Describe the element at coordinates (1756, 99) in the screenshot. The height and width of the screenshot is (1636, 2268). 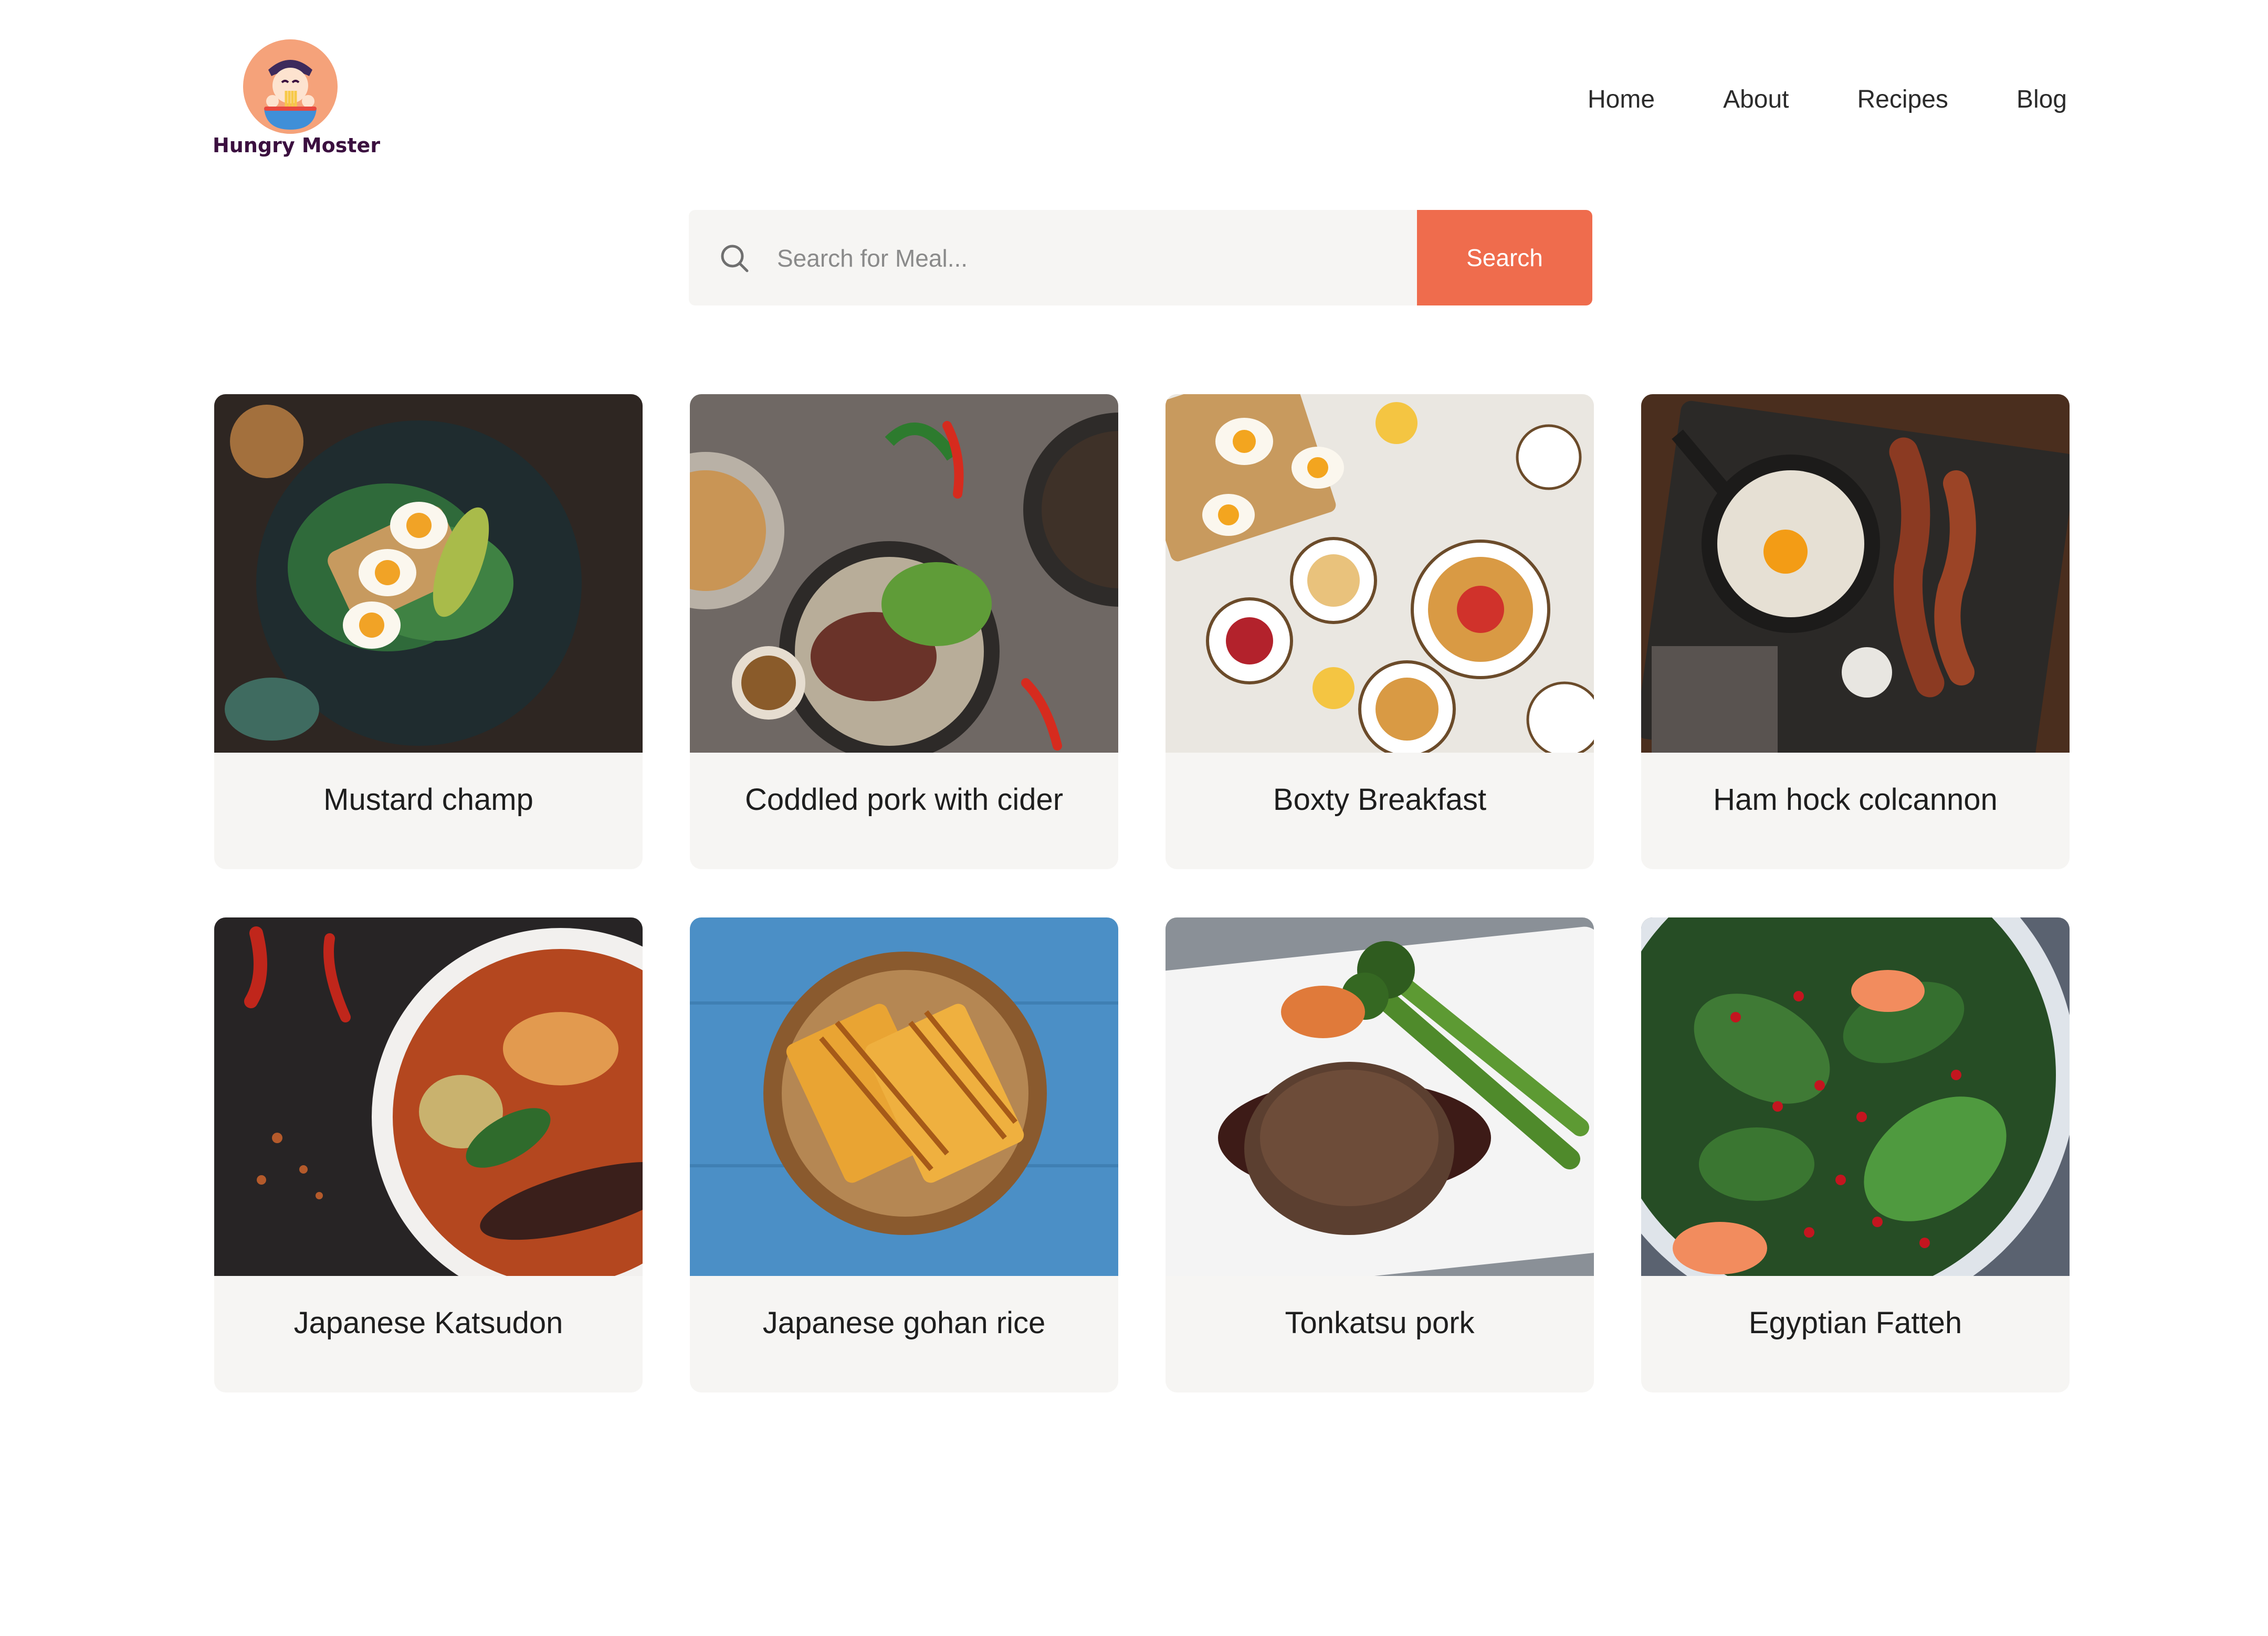
I see `nav-about: About` at that location.